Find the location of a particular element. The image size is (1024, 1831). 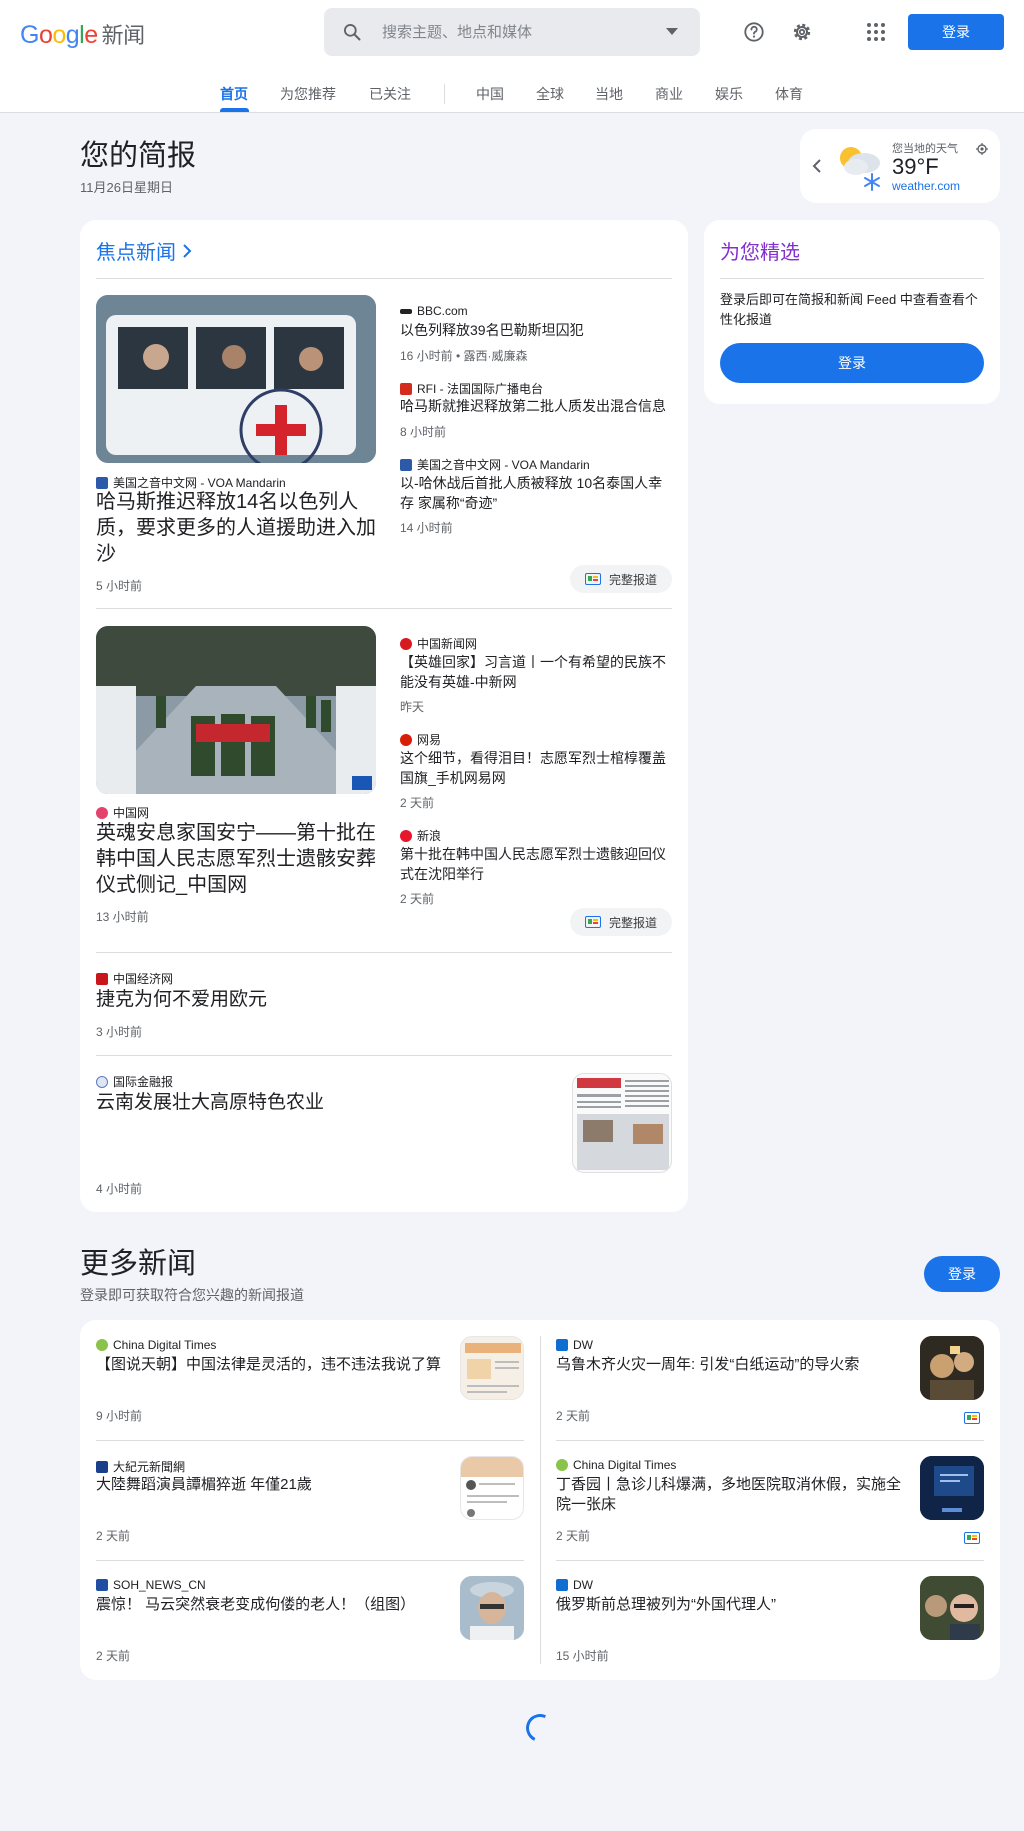

chevron-down-icon is located at coordinates (672, 32).